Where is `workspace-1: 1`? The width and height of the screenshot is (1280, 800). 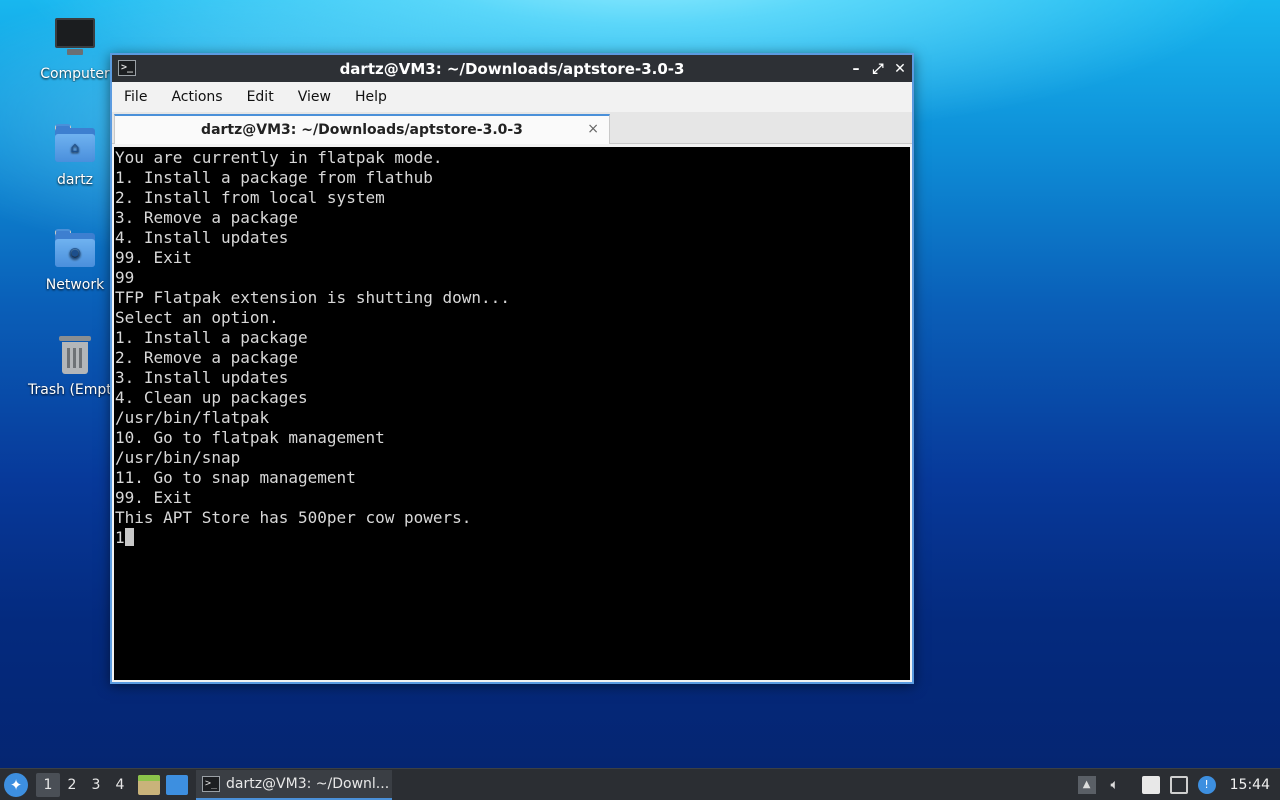
workspace-1: 1 is located at coordinates (48, 784).